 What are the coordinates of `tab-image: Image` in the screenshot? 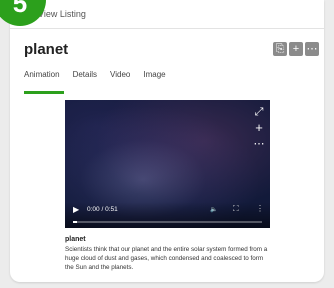 It's located at (154, 78).